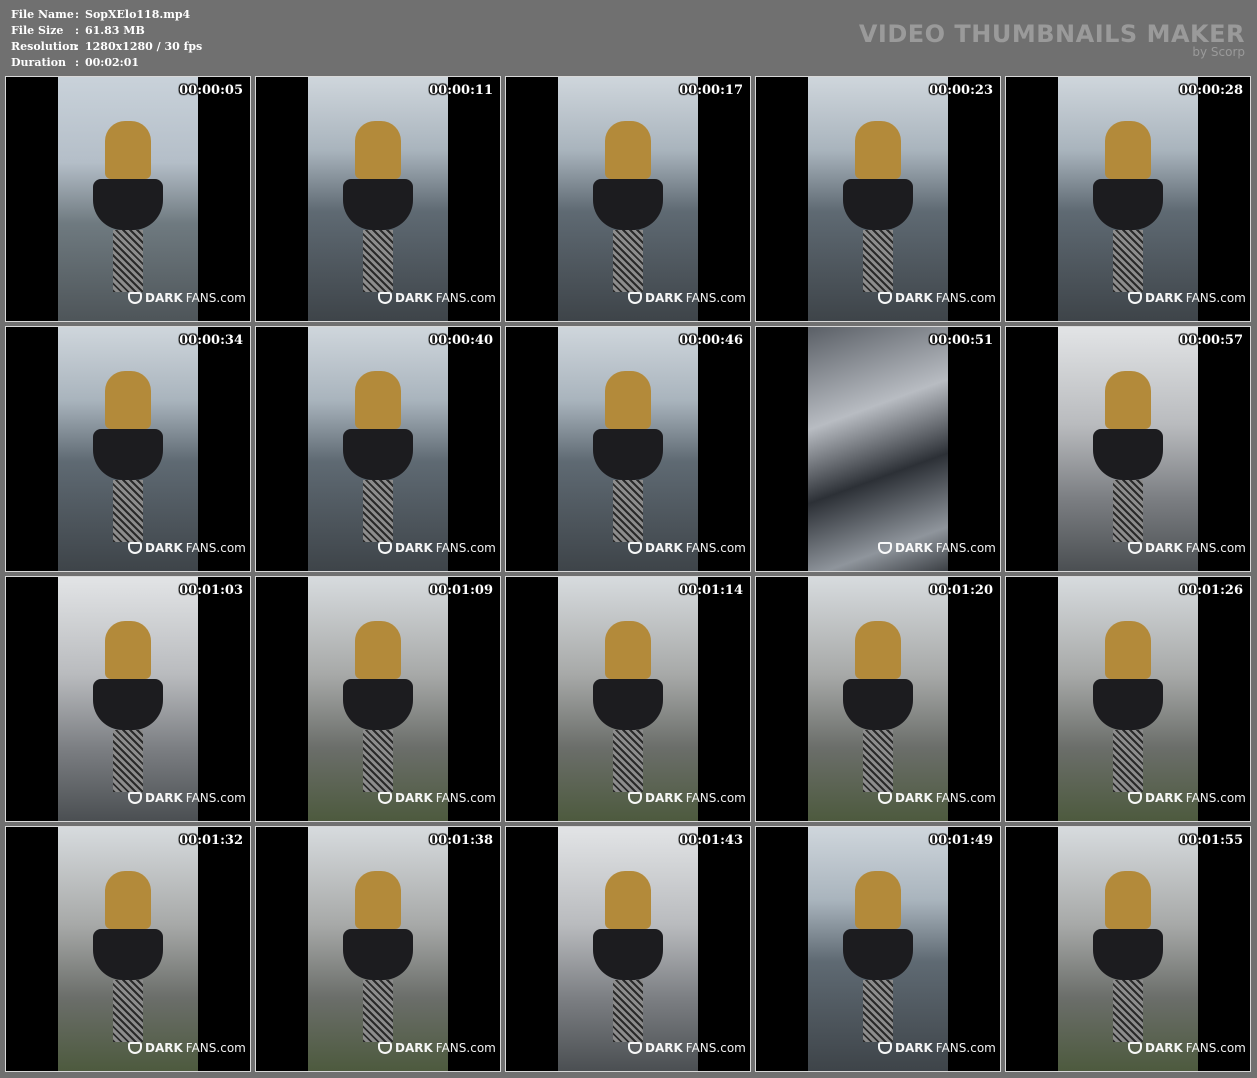 The image size is (1257, 1078). What do you see at coordinates (128, 199) in the screenshot?
I see `video-thumbnail: 00:00:05 DARK FANS.com` at bounding box center [128, 199].